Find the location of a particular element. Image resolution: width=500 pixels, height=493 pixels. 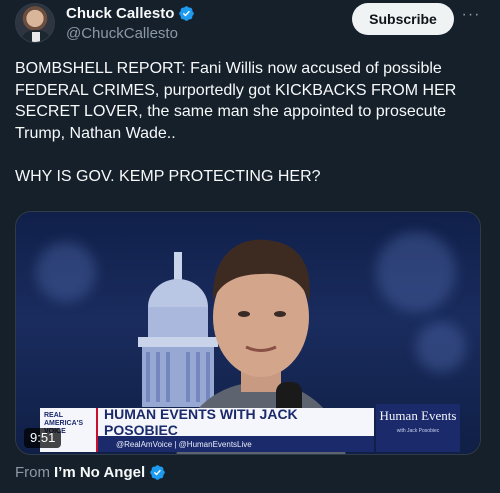

avatar-collar is located at coordinates (36, 37).